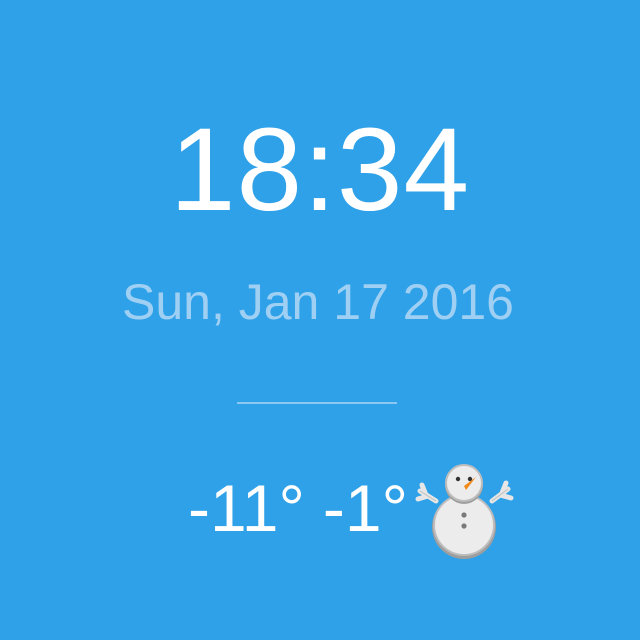  I want to click on snowman-icon, so click(464, 511).